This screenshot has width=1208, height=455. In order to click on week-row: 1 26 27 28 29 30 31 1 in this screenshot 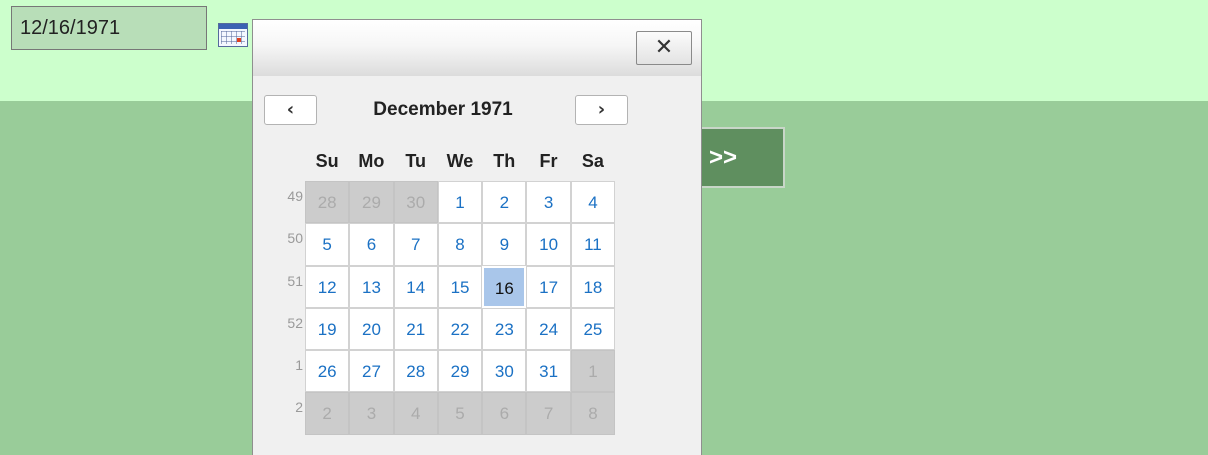, I will do `click(435, 371)`.